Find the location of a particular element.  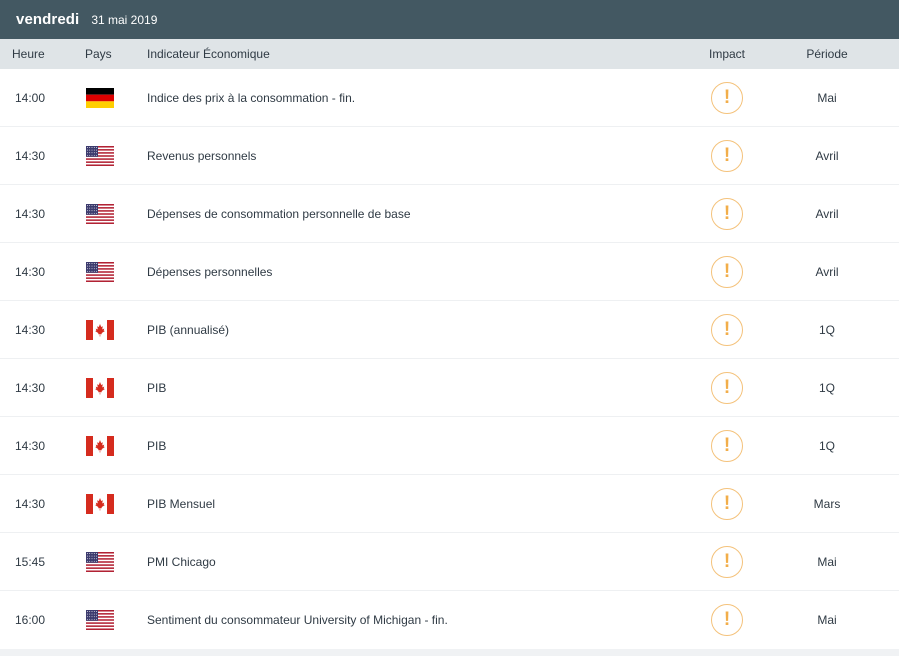

event-time: 16:00 is located at coordinates (30, 620).